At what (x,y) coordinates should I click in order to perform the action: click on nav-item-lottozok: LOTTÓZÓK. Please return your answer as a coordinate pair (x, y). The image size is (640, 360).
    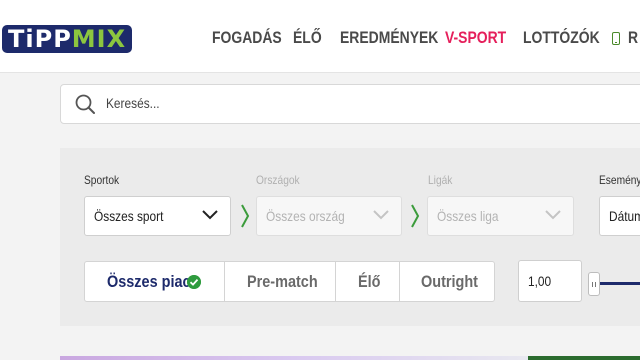
    Looking at the image, I should click on (561, 38).